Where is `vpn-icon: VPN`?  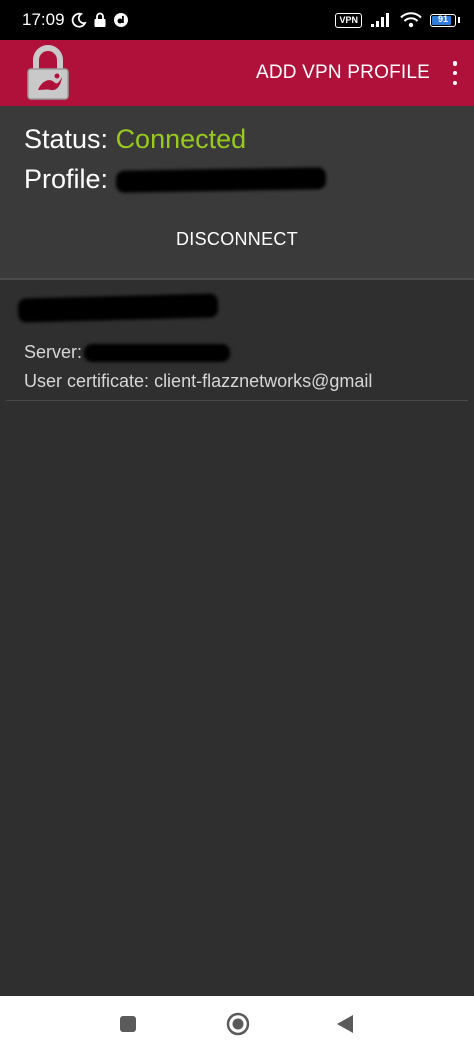
vpn-icon: VPN is located at coordinates (348, 20).